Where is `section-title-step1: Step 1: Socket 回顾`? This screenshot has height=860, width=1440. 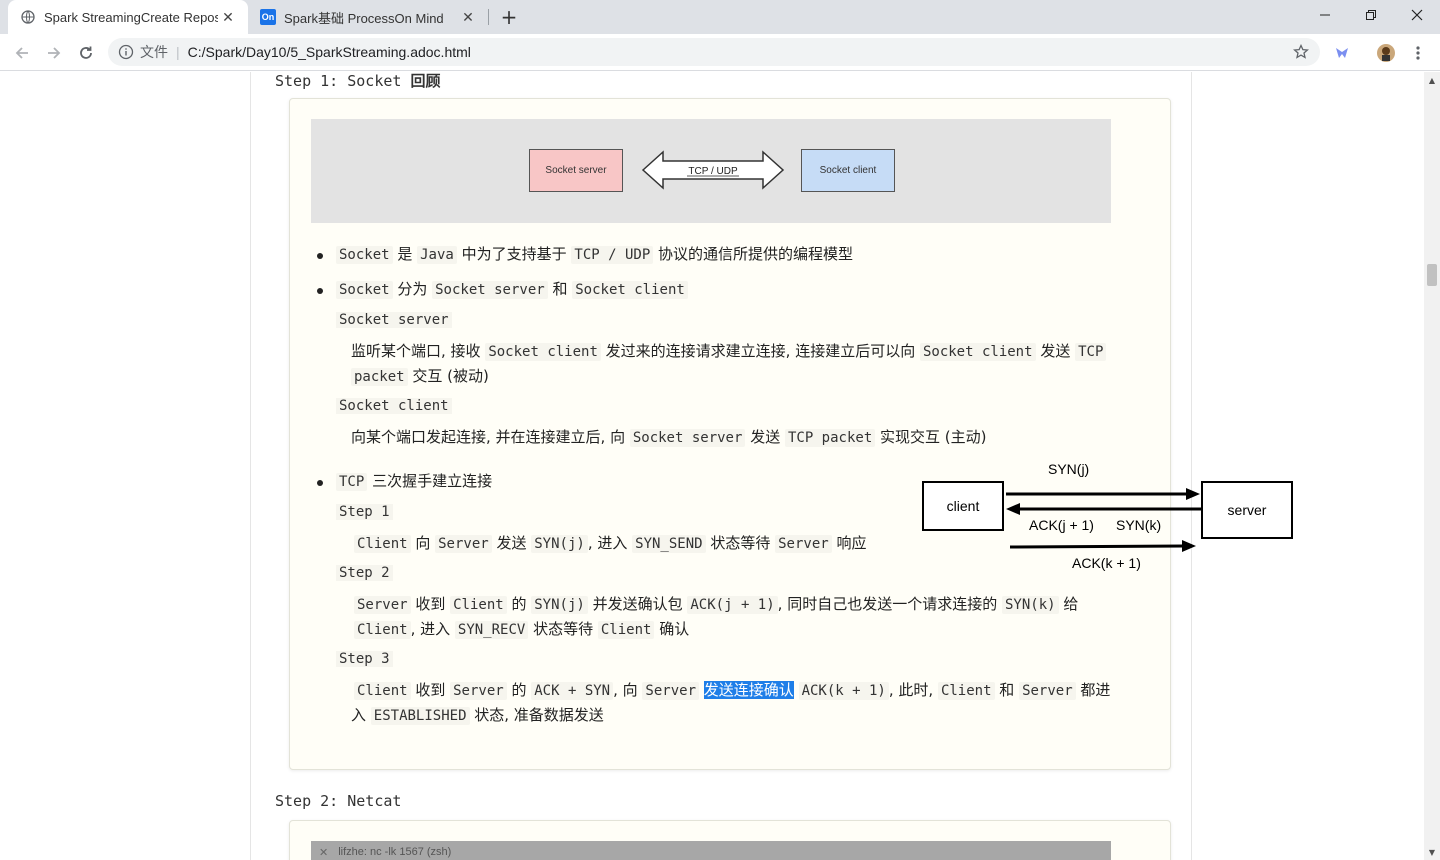
section-title-step1: Step 1: Socket 回顾 is located at coordinates (358, 81).